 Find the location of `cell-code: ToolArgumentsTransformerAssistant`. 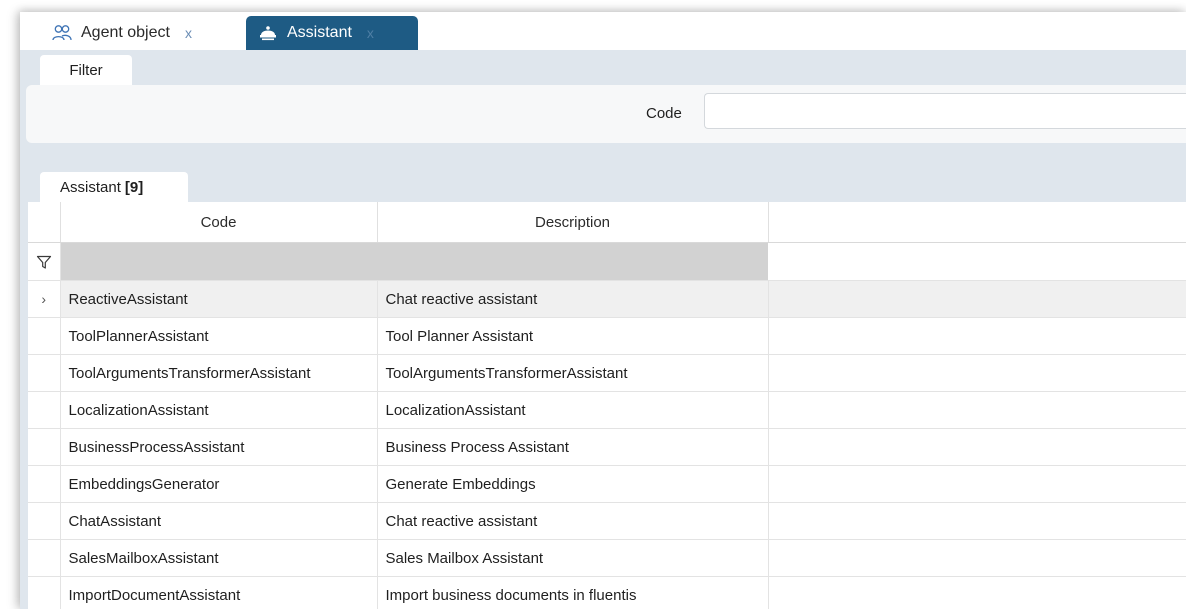

cell-code: ToolArgumentsTransformerAssistant is located at coordinates (219, 373).